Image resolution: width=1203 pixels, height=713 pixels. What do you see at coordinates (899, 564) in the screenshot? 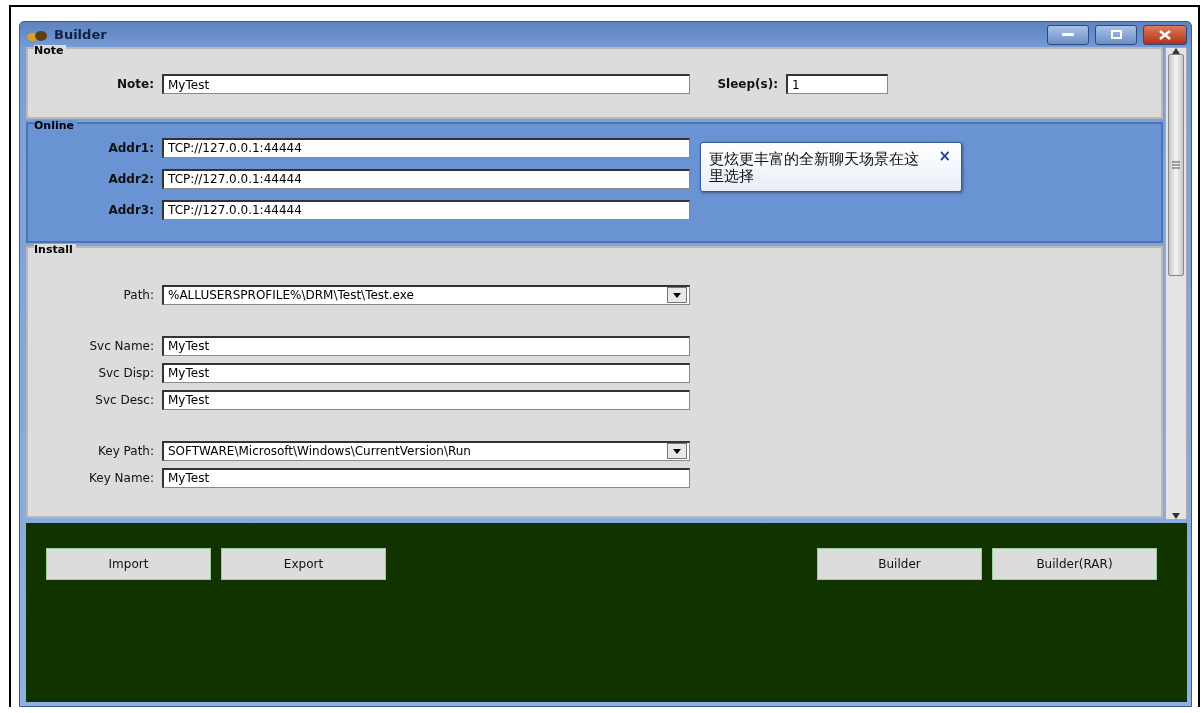
I see `action-button: Builder` at bounding box center [899, 564].